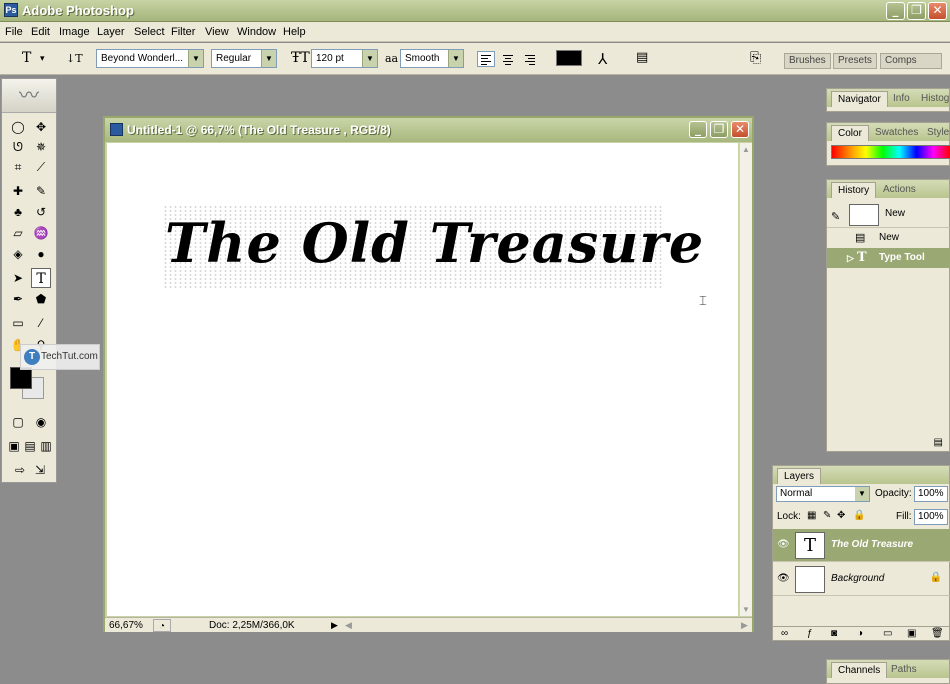 This screenshot has width=950, height=684. What do you see at coordinates (162, 625) in the screenshot?
I see `zoom-options-icon: ◔` at bounding box center [162, 625].